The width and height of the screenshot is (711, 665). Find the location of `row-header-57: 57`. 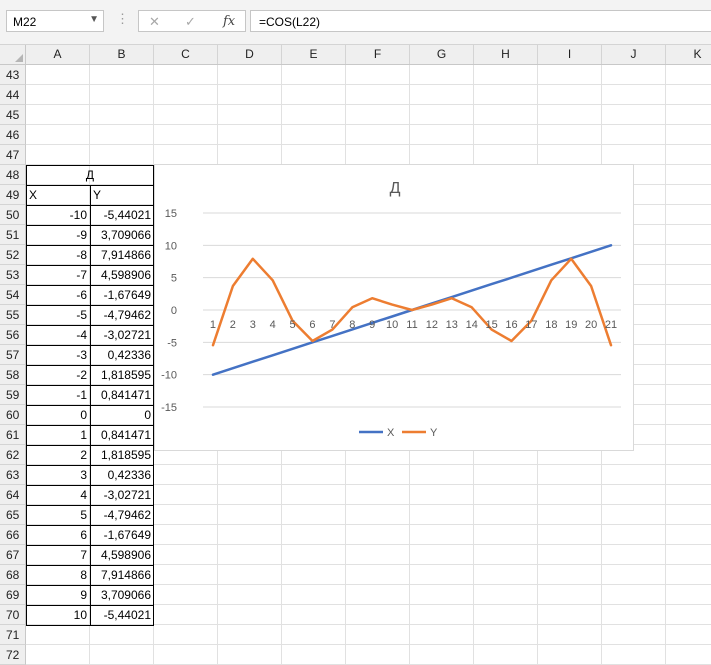

row-header-57: 57 is located at coordinates (13, 355).